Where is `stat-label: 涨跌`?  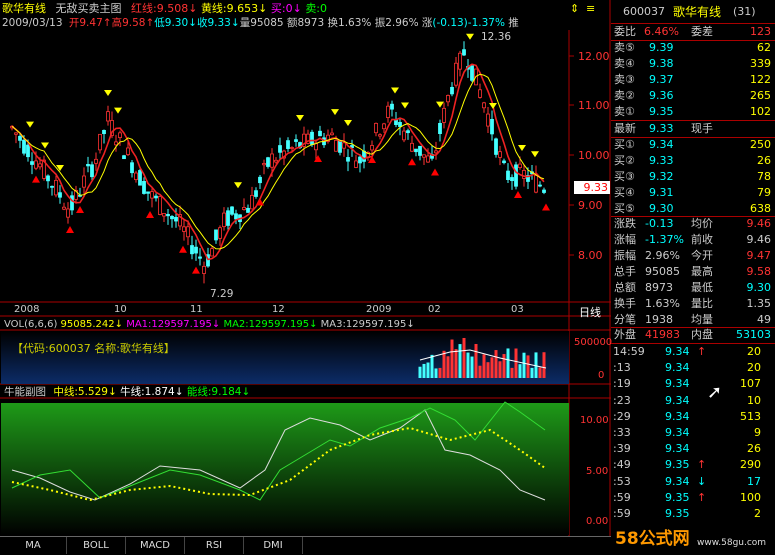
stat-label: 涨跌 is located at coordinates (625, 223).